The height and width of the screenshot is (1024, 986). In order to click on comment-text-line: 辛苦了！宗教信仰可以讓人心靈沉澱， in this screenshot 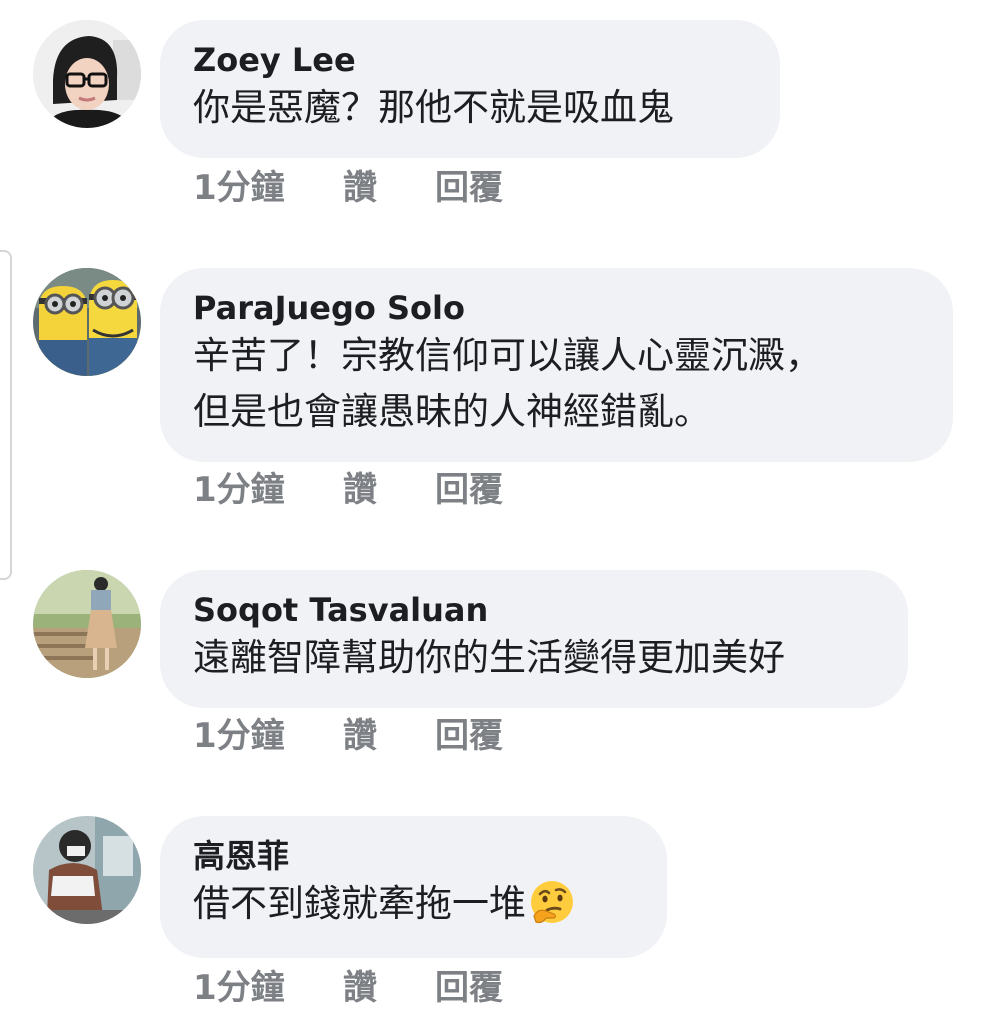, I will do `click(507, 355)`.